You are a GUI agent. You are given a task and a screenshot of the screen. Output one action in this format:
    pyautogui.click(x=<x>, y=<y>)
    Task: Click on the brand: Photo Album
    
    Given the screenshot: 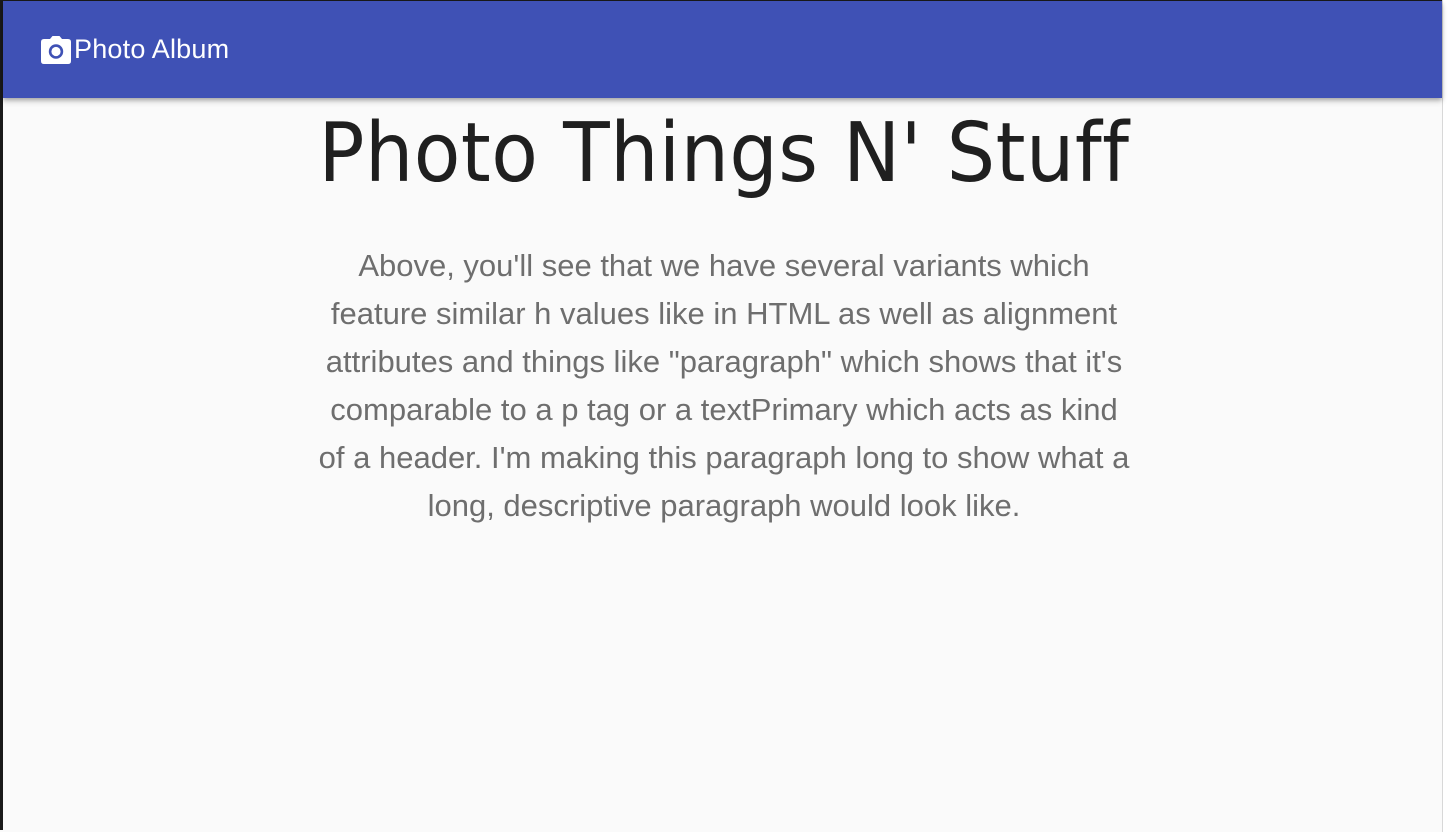 What is the action you would take?
    pyautogui.click(x=134, y=49)
    